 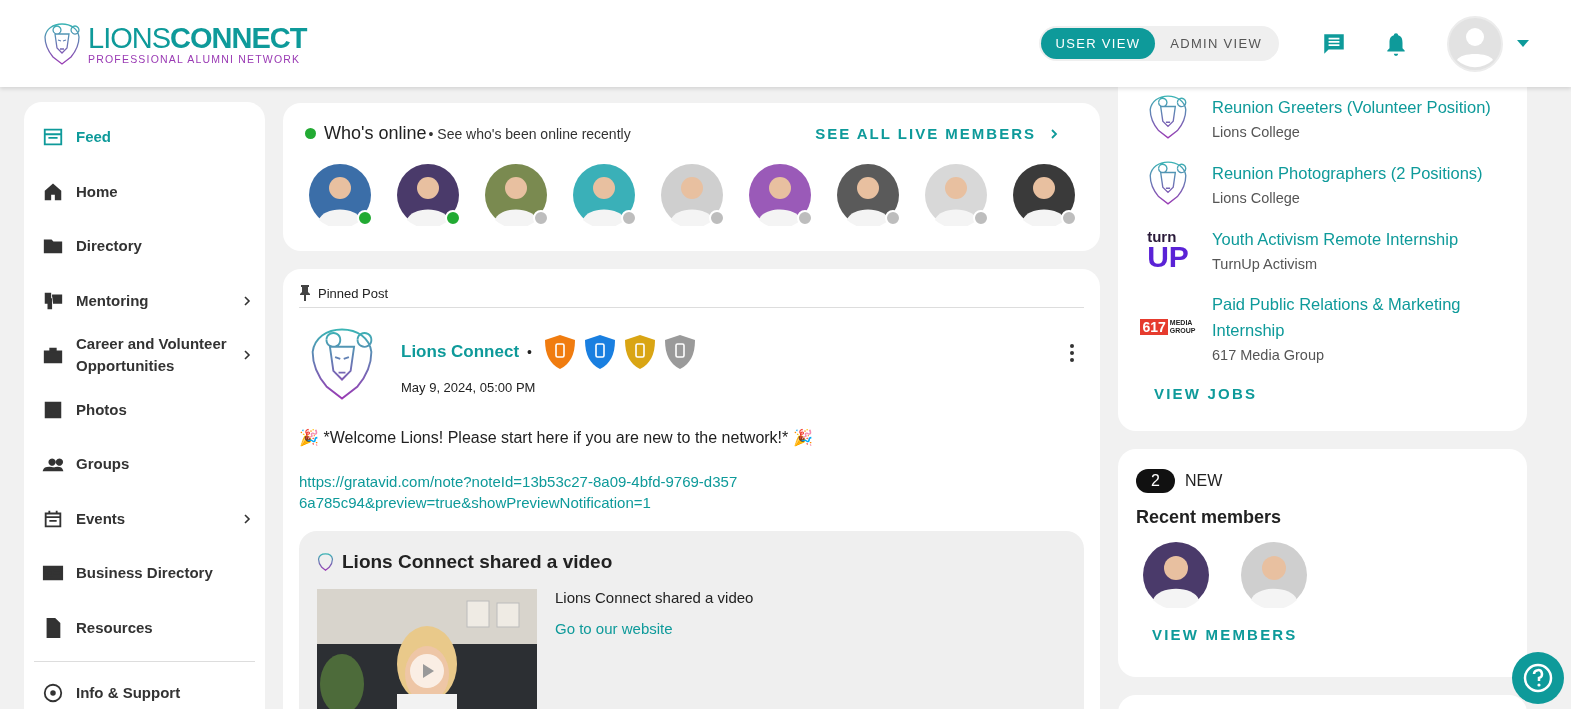 What do you see at coordinates (1072, 353) in the screenshot?
I see `more-icon` at bounding box center [1072, 353].